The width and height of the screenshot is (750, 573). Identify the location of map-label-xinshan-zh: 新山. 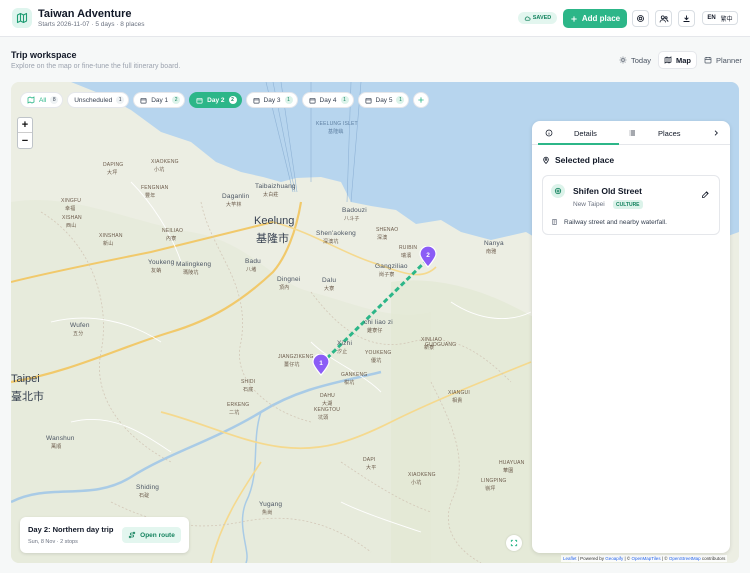
(108, 244).